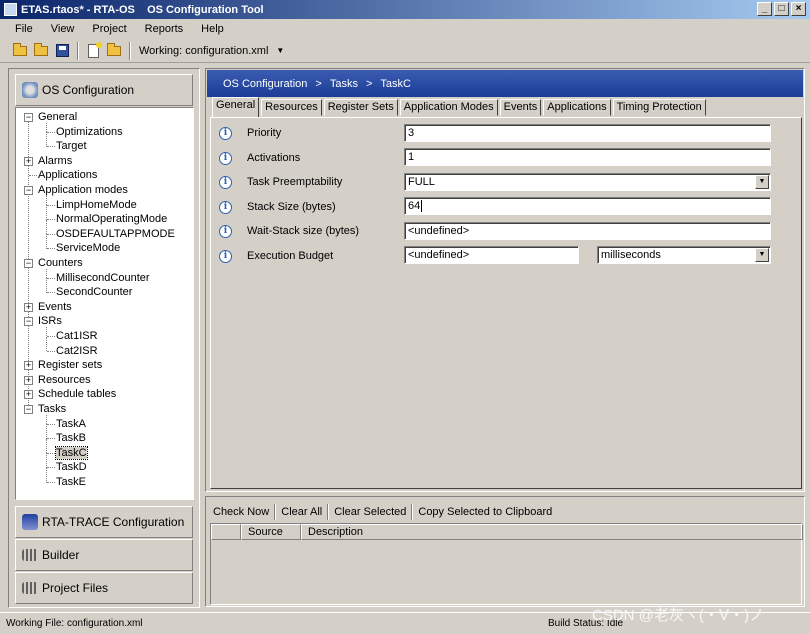 The image size is (810, 634). What do you see at coordinates (111, 219) in the screenshot?
I see `tree-item-normaloperatingmode: NormalOperatingMode` at bounding box center [111, 219].